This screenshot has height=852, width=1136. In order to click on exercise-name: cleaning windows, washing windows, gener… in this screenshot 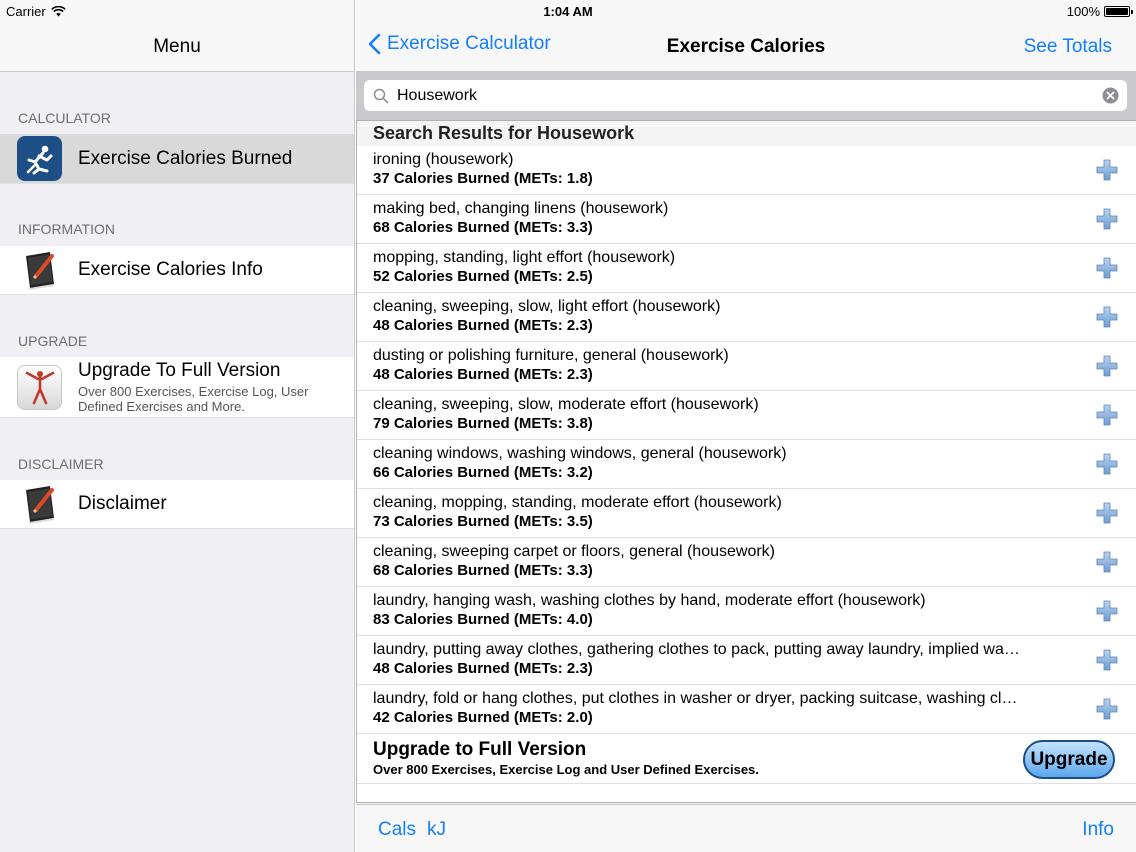, I will do `click(580, 453)`.